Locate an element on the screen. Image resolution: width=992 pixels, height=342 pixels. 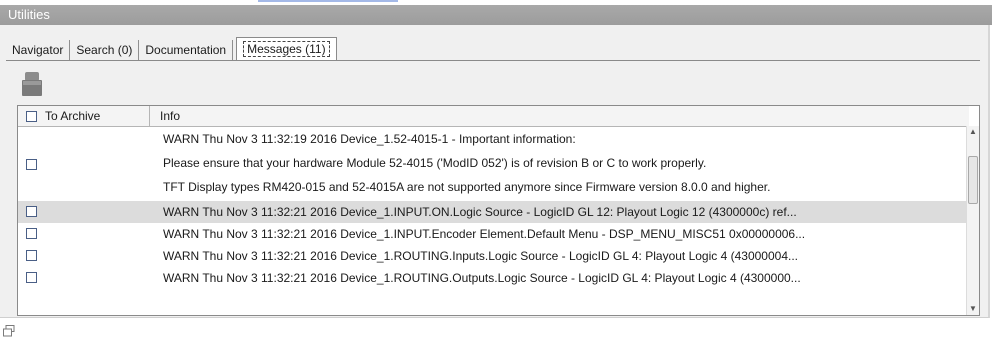
panel-title-bar: Utilities is located at coordinates (496, 15).